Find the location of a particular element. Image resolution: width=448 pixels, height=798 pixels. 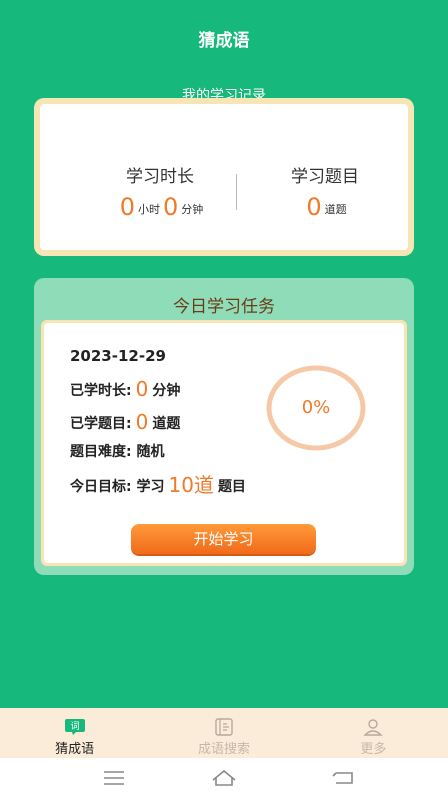

page-title: 猜成语 is located at coordinates (224, 41).